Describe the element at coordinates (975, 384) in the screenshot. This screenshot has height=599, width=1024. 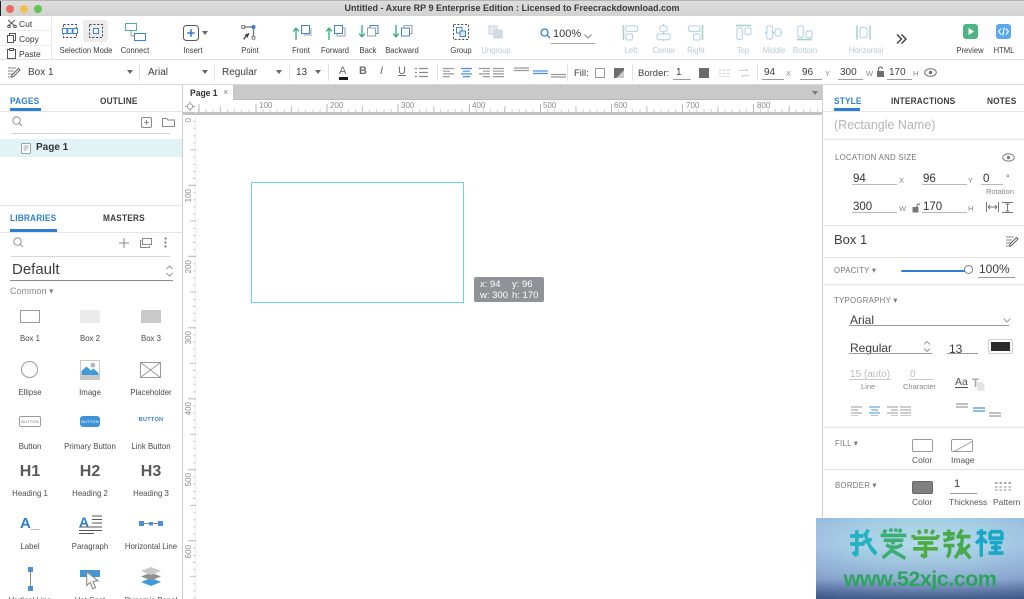
I see `svg-text: T` at that location.